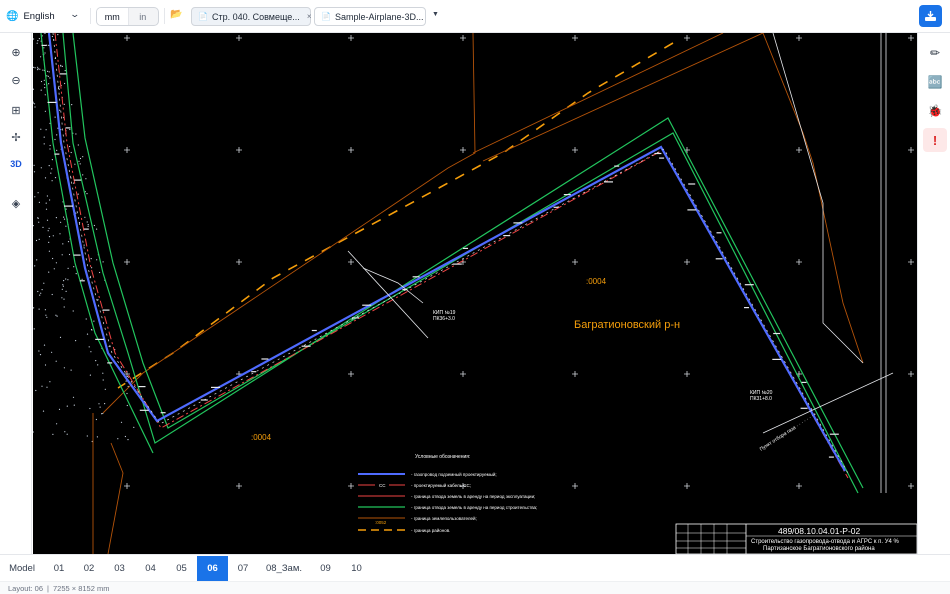 The height and width of the screenshot is (594, 950). What do you see at coordinates (16, 80) in the screenshot?
I see `zoom-out-icon: ⊖` at bounding box center [16, 80].